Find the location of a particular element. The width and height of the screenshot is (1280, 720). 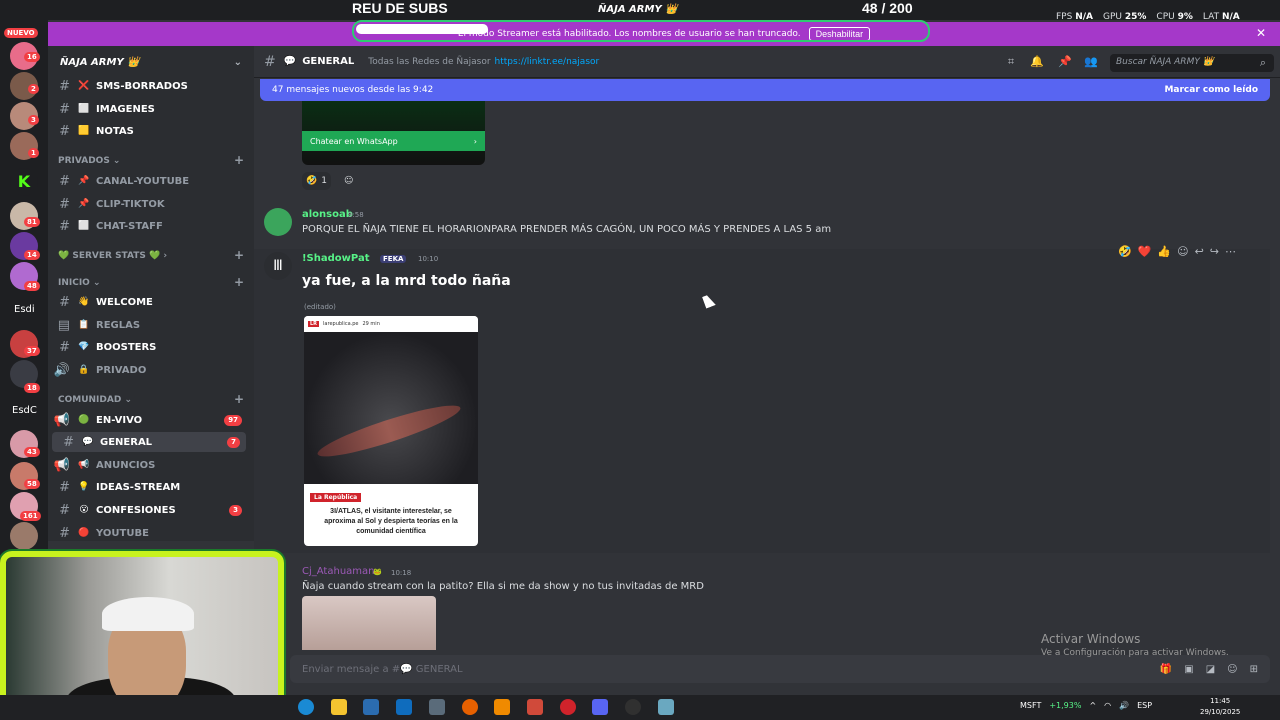

category-inicio: INICIO ⌄ + is located at coordinates (151, 282).